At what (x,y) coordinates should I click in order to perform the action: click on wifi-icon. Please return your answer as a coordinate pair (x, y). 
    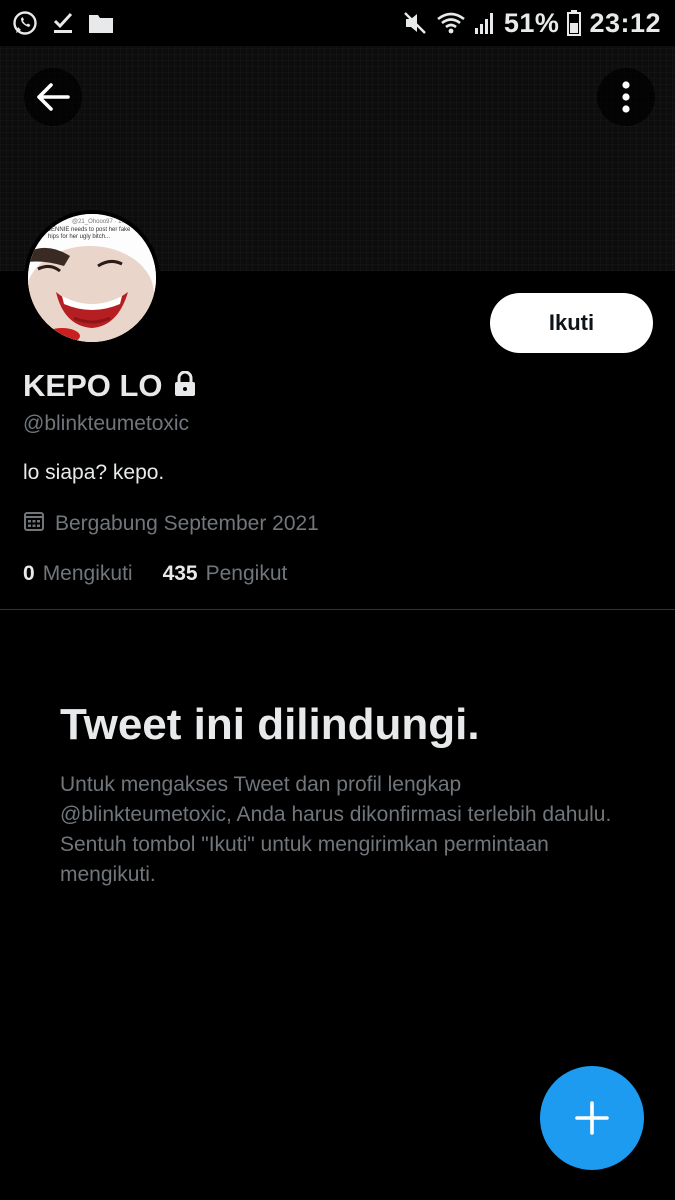
    Looking at the image, I should click on (451, 23).